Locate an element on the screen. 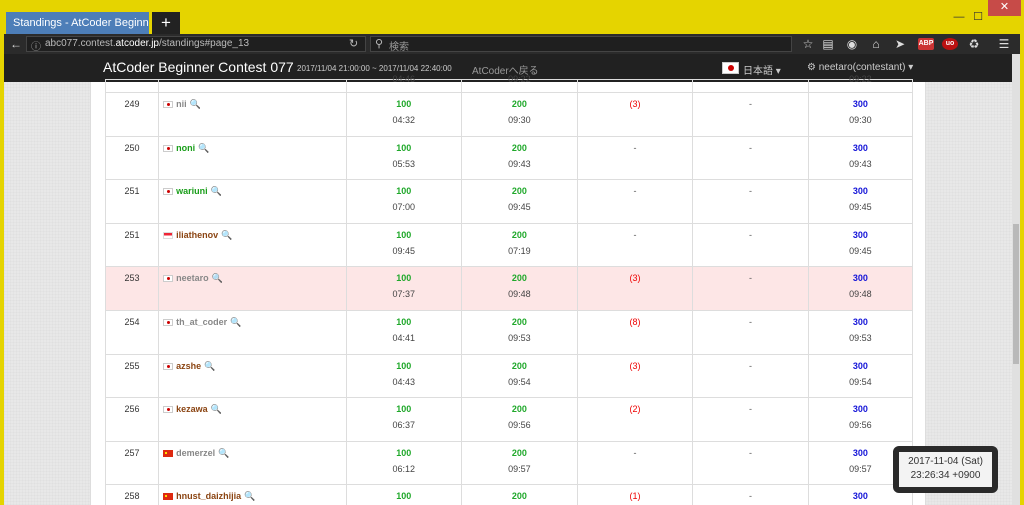 This screenshot has height=505, width=1024. username-link: th_at_coder is located at coordinates (201, 322).